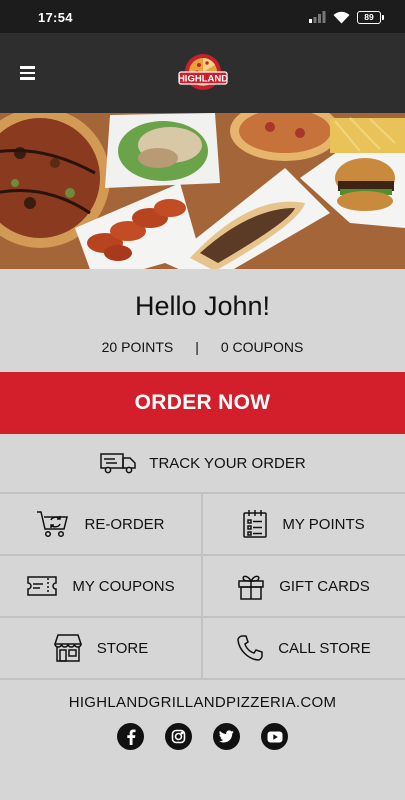 The width and height of the screenshot is (405, 800). Describe the element at coordinates (341, 17) in the screenshot. I see `wifi-icon` at that location.